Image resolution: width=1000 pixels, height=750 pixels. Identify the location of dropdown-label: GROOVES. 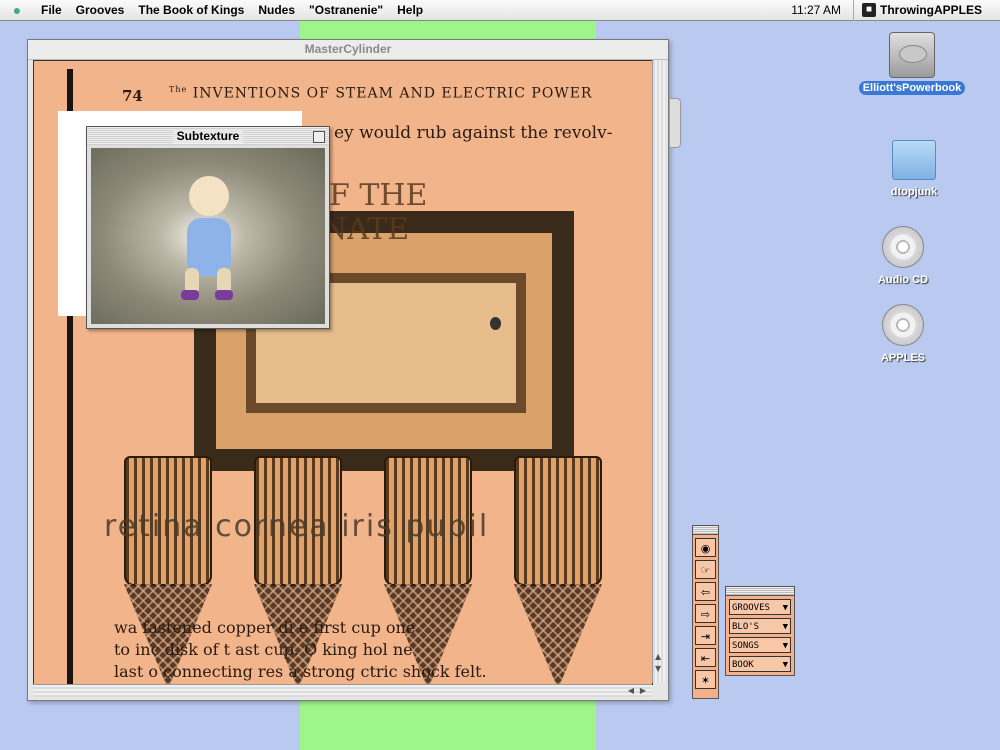
(751, 608).